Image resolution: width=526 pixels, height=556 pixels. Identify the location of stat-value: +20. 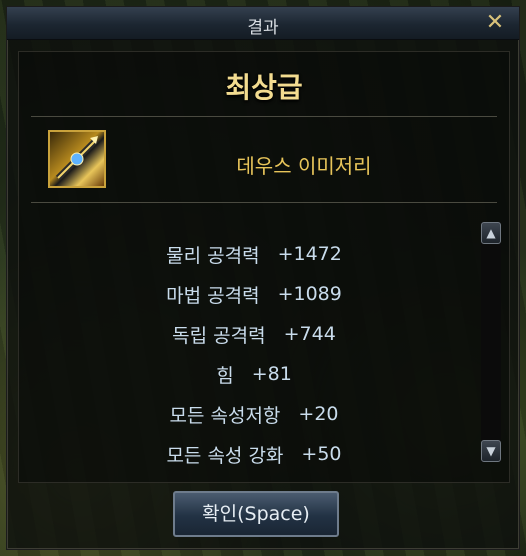
(318, 414).